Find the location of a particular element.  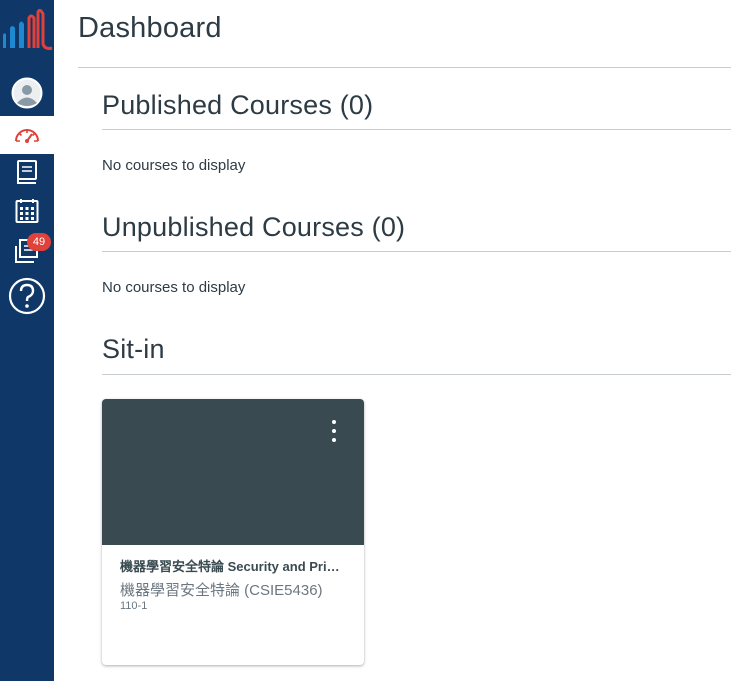

course-card-code: 機器學習安全特論 (CSIE5436) is located at coordinates (221, 590).